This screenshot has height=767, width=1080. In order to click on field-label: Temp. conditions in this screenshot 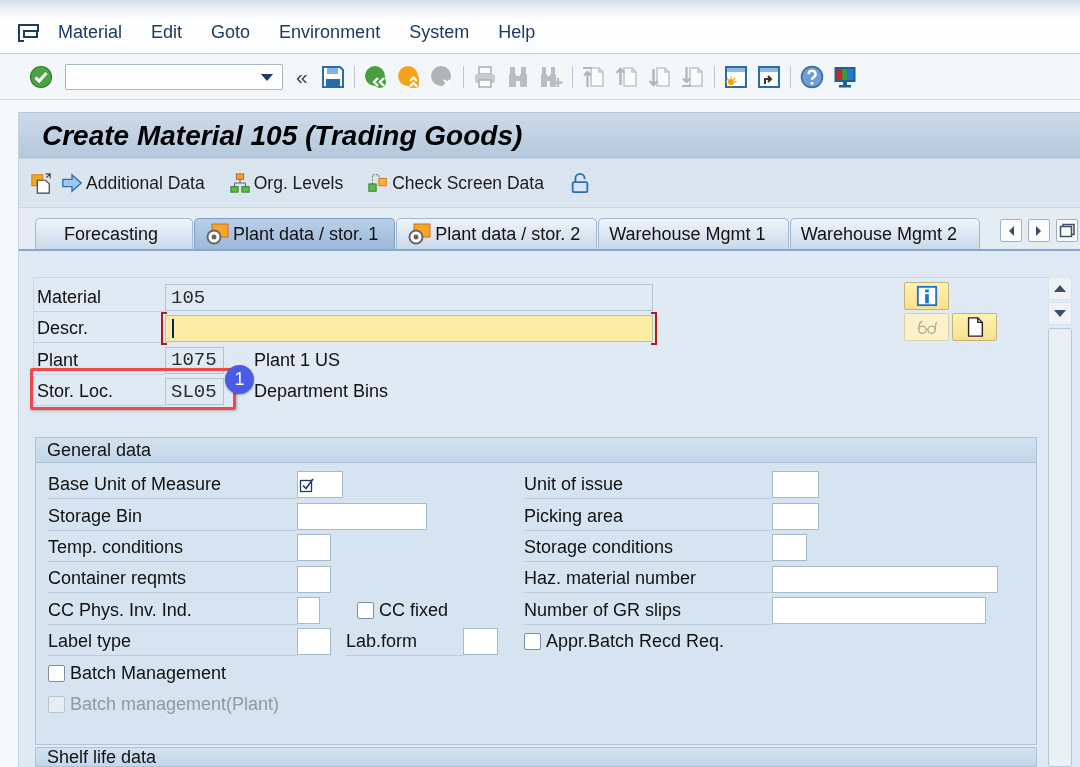, I will do `click(172, 546)`.